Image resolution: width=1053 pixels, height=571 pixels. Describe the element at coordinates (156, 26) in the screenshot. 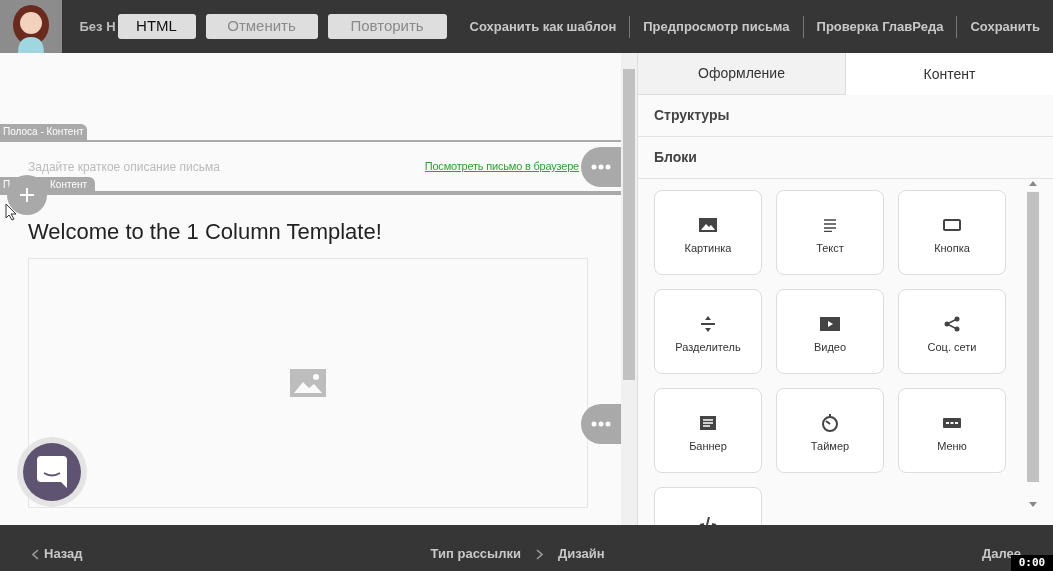

I see `html-button: HTML` at that location.